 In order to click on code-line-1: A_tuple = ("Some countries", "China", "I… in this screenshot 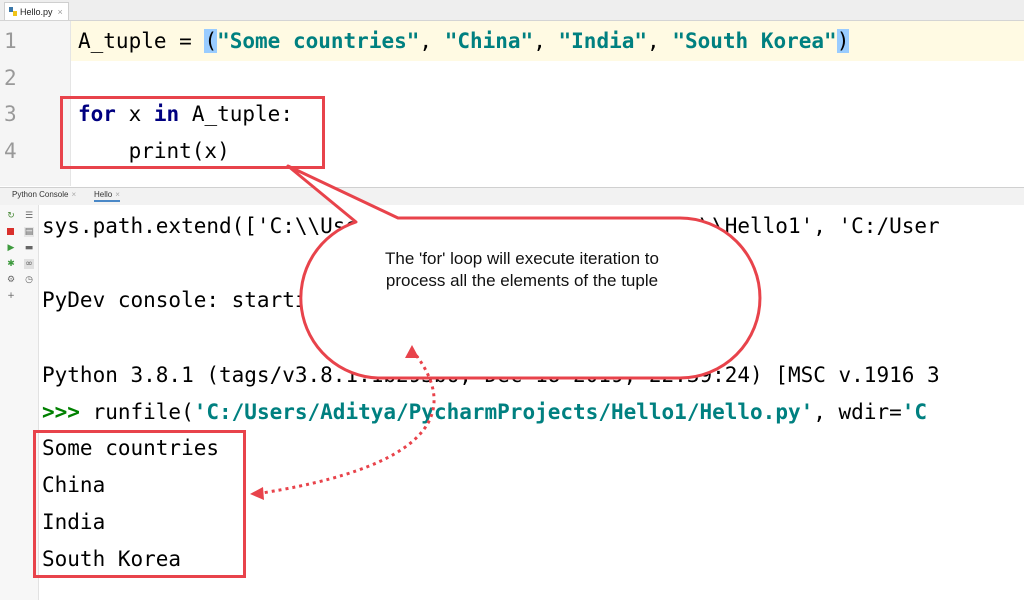, I will do `click(464, 41)`.